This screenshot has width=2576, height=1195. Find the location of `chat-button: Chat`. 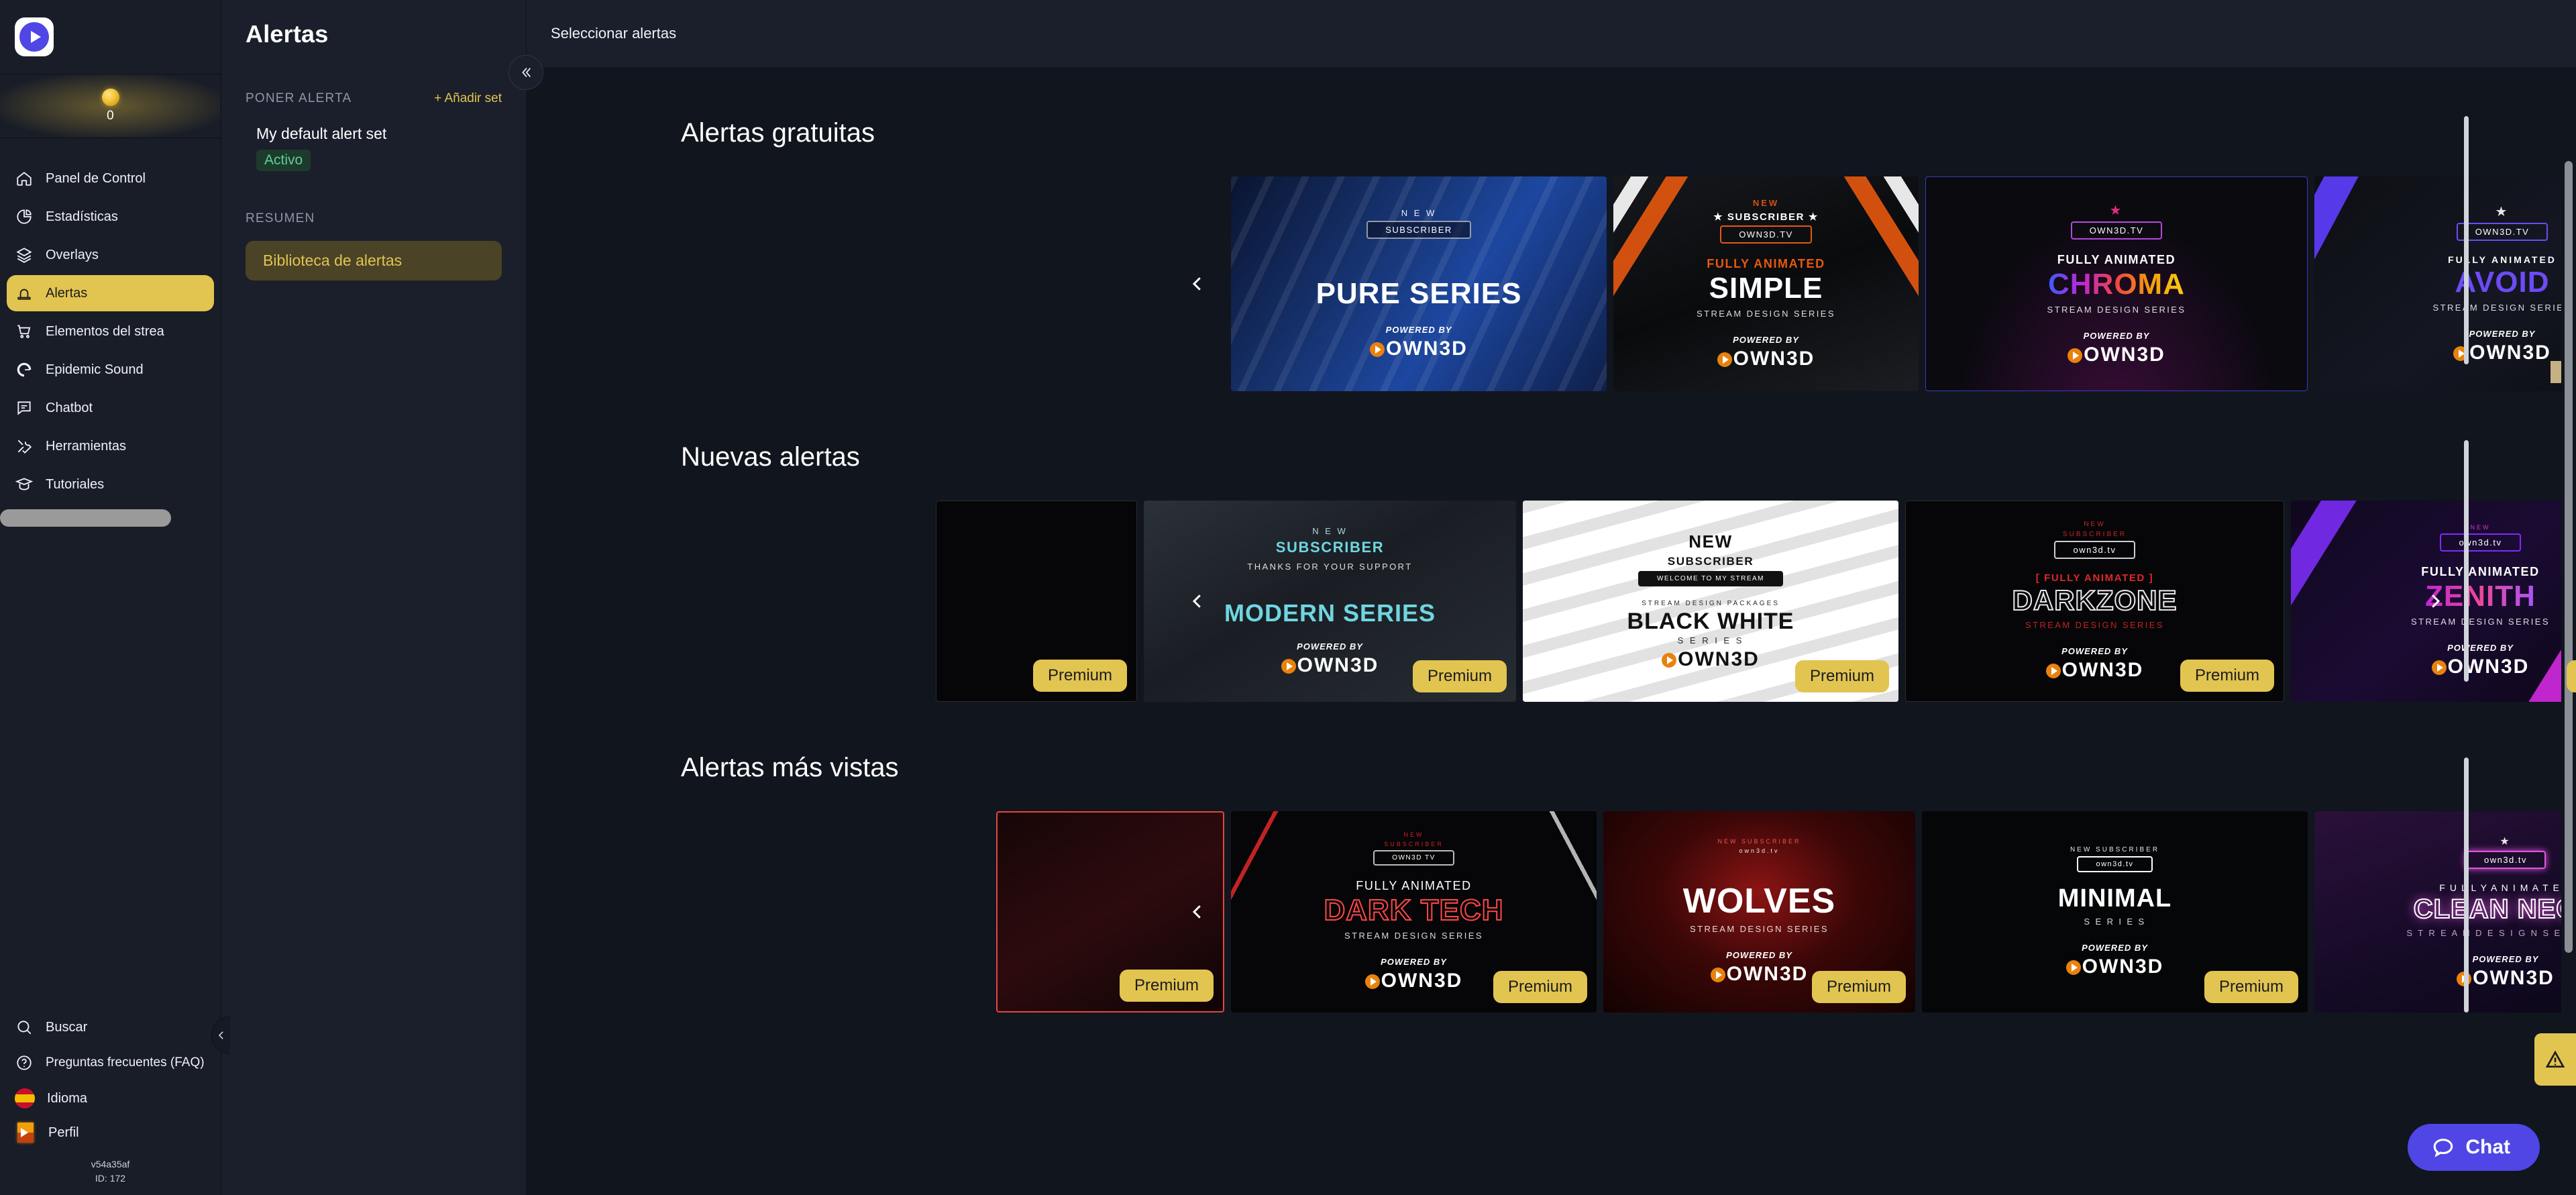

chat-button: Chat is located at coordinates (2474, 1147).